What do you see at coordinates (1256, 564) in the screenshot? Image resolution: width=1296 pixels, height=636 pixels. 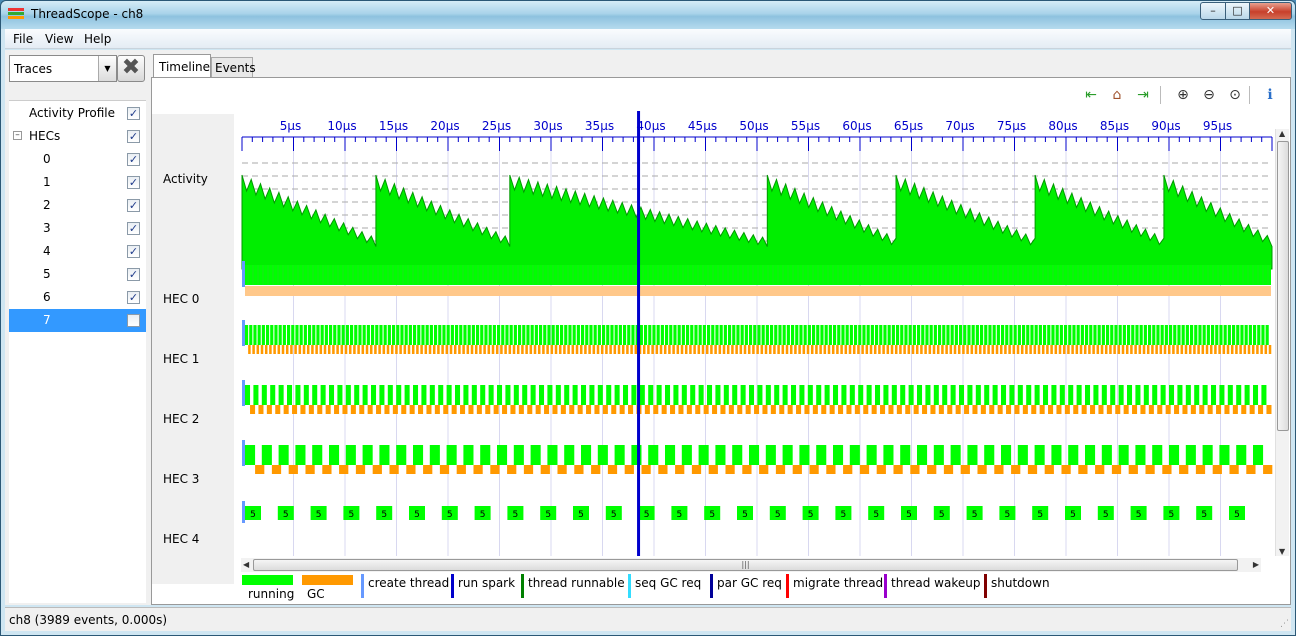 I see `scroll-right-icon: ▶` at bounding box center [1256, 564].